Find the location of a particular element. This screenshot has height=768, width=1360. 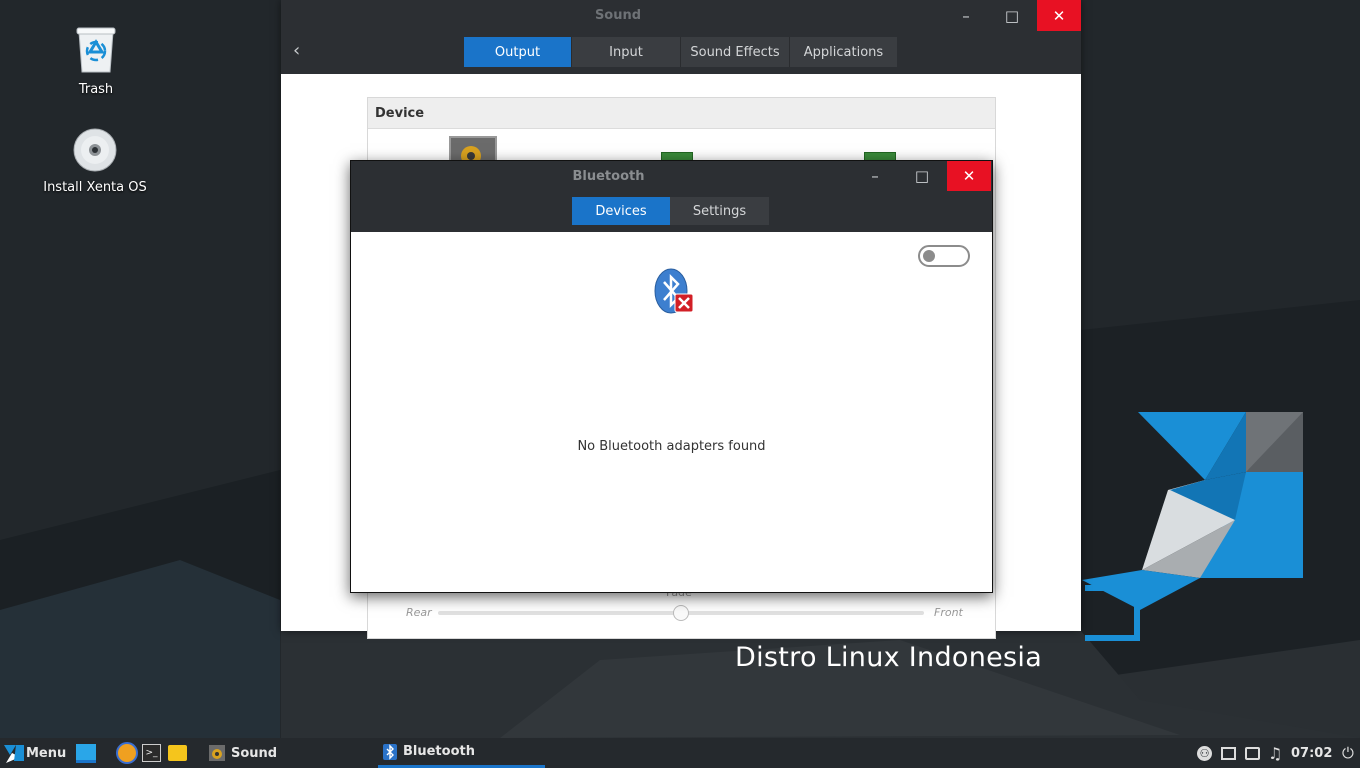

tab-input: Input is located at coordinates (626, 52).